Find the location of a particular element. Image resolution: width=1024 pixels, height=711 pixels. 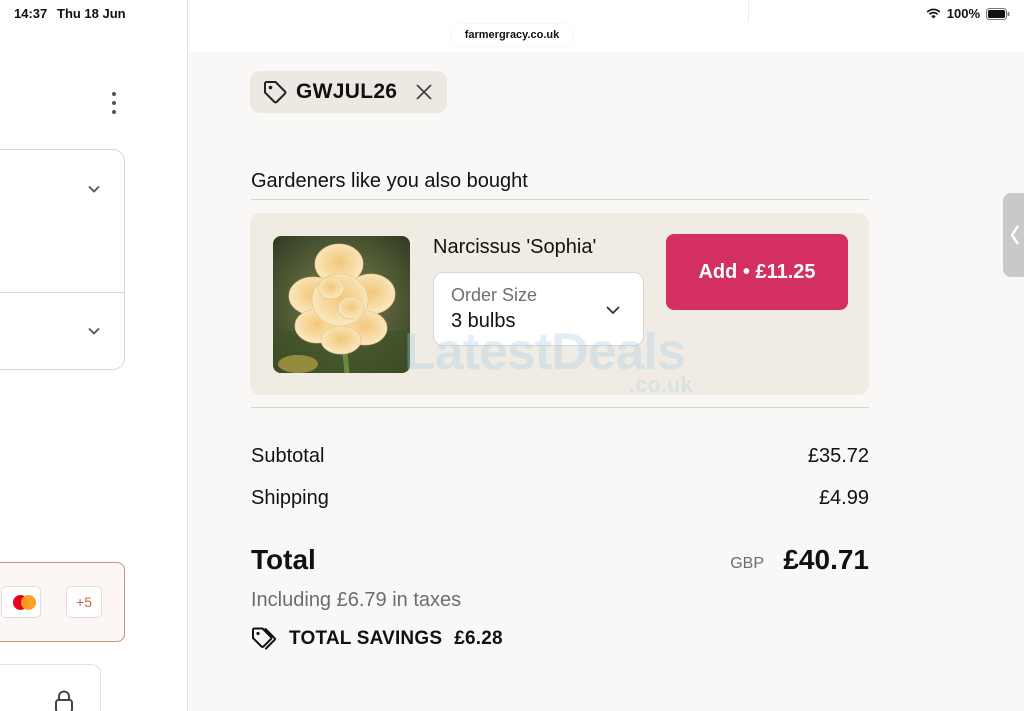

applied-discount-chip: GWJUL26 is located at coordinates (348, 92).